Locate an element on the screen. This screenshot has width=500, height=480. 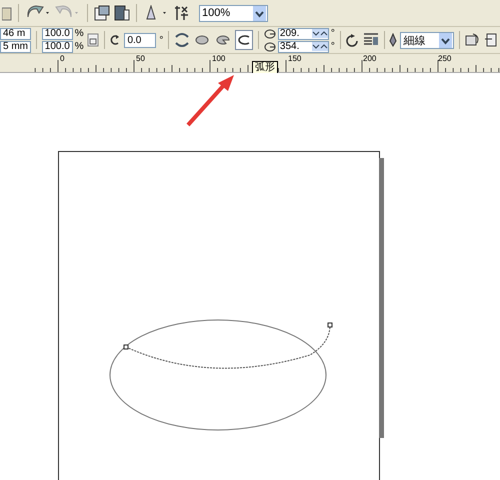
tooltip: 弧形 is located at coordinates (265, 67).